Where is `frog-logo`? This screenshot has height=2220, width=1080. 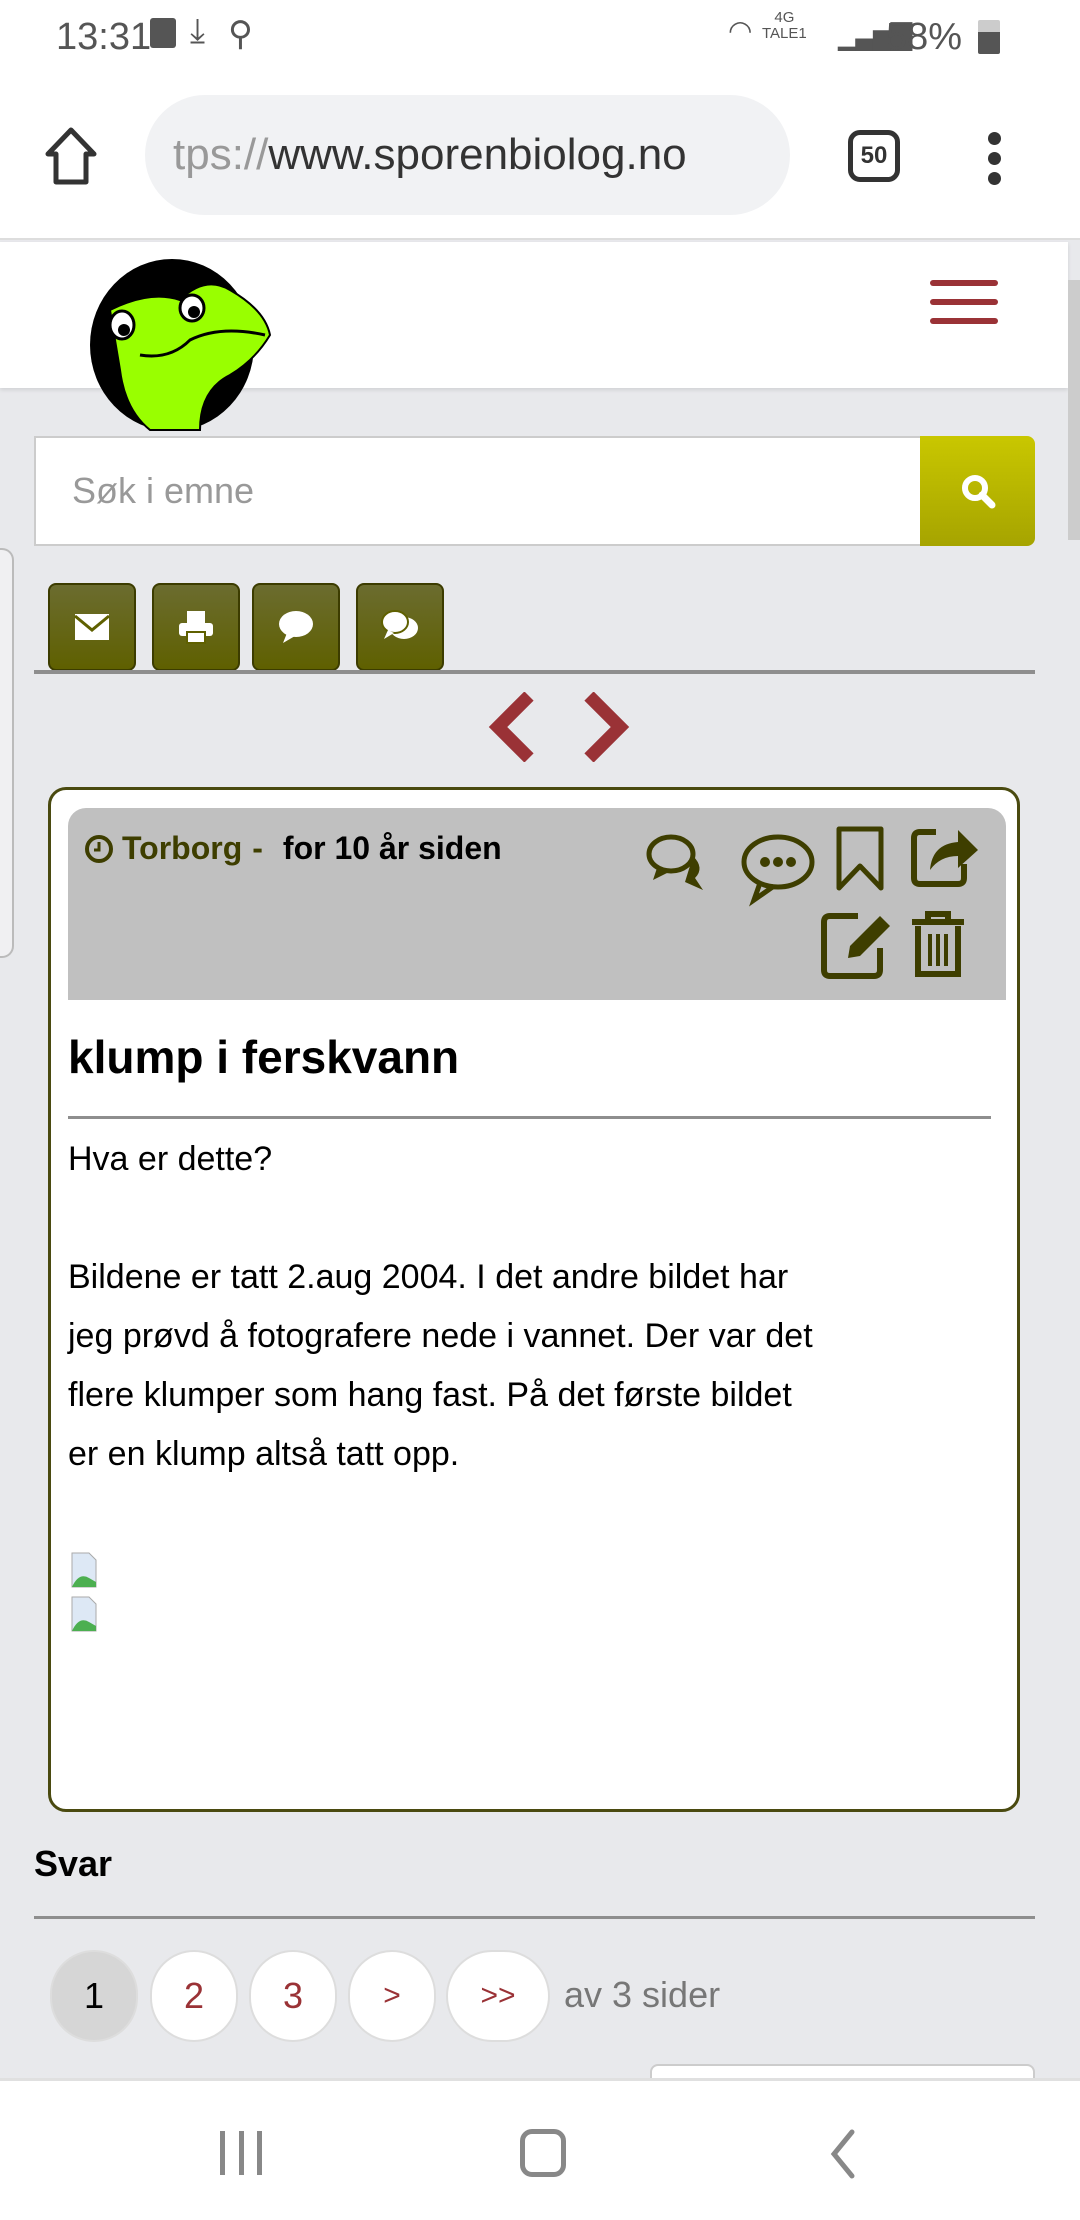
frog-logo is located at coordinates (180, 341).